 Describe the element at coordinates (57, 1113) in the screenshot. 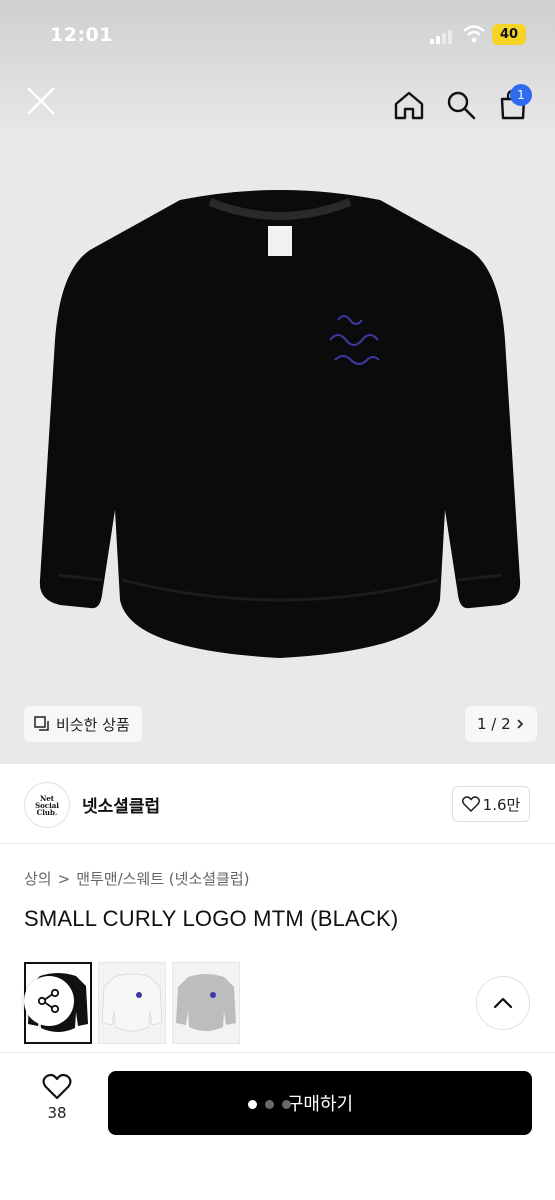

I see `wishlist-count: 38` at that location.